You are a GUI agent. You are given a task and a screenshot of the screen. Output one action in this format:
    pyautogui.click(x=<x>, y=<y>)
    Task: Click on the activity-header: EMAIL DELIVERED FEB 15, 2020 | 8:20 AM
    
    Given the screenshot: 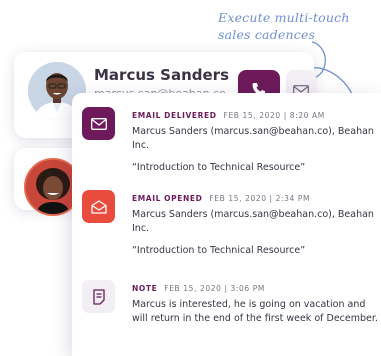 What is the action you would take?
    pyautogui.click(x=256, y=115)
    